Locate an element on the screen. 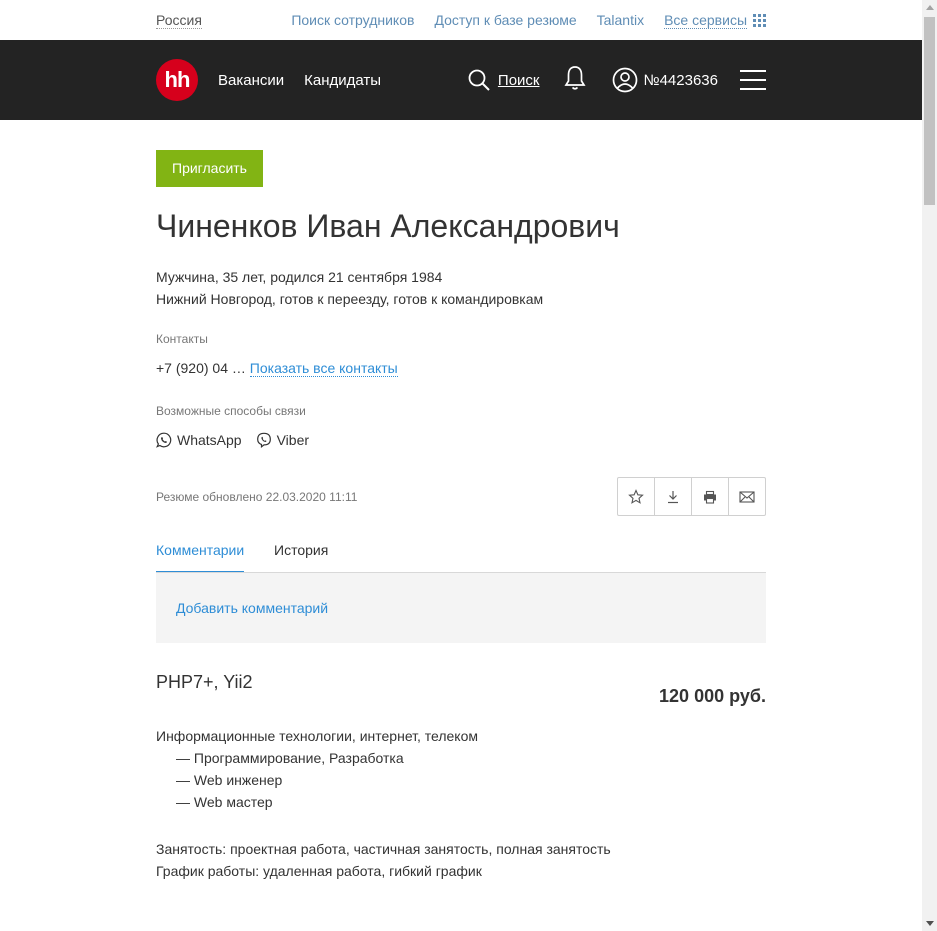 The height and width of the screenshot is (931, 937). region-selector: Россия is located at coordinates (179, 20).